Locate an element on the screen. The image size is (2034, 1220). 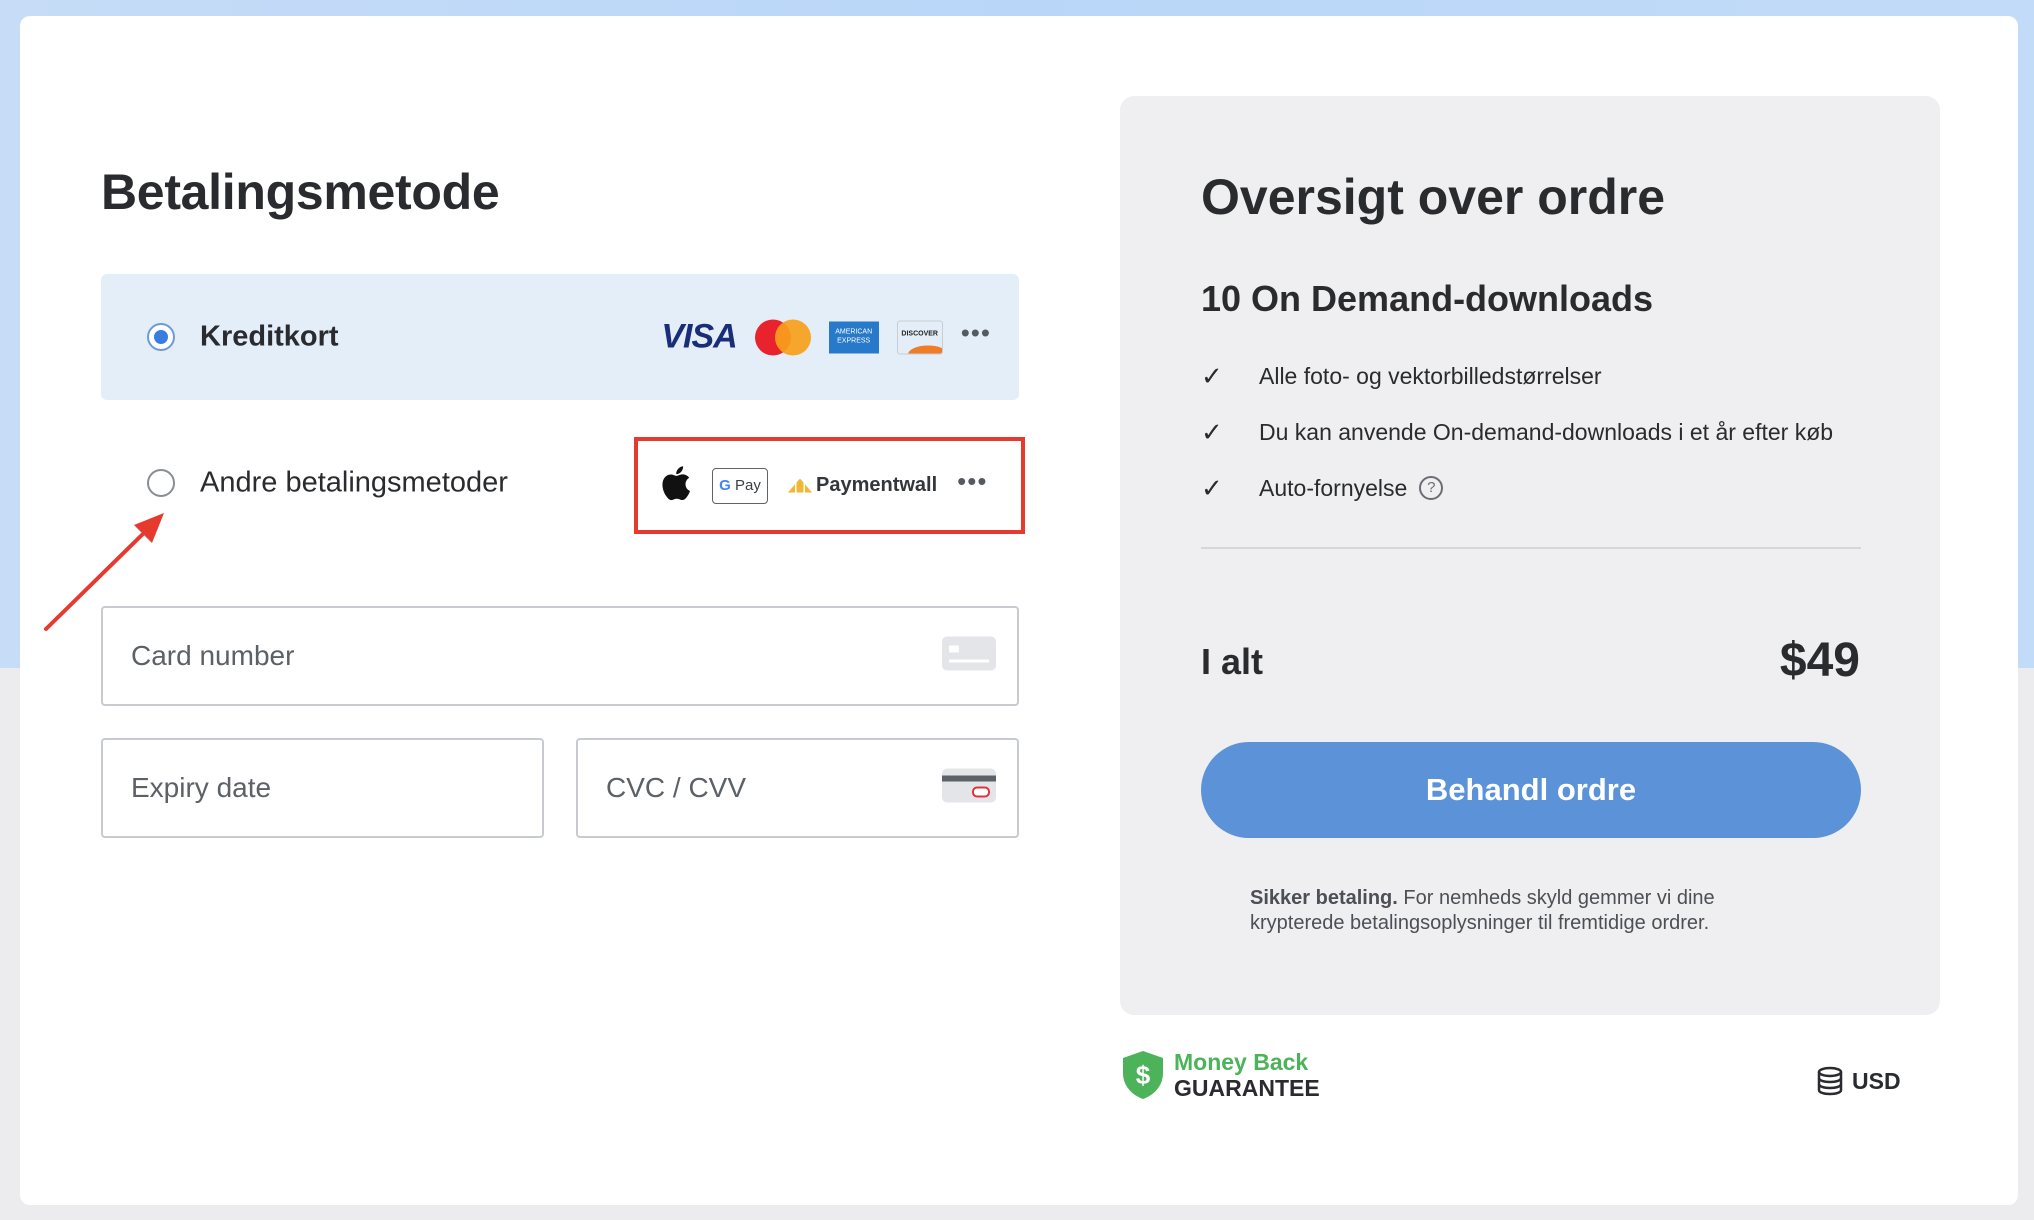
amex-logo: AMERICAN EXPRESS is located at coordinates (853, 337).